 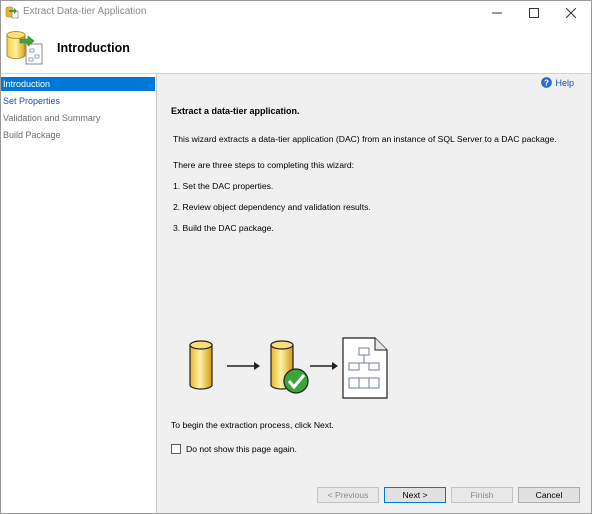 I want to click on app-icon, so click(x=12, y=12).